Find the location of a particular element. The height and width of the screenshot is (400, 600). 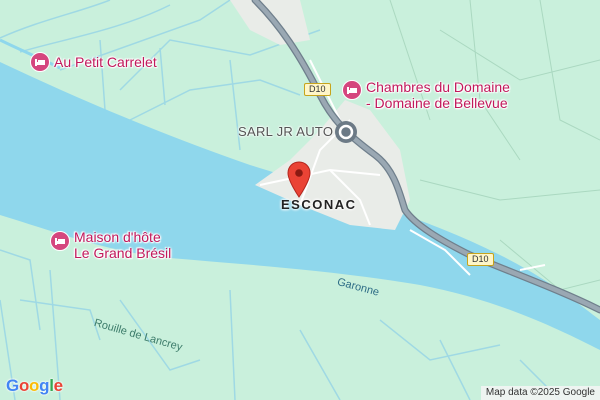

poi-label-au-petit-carrelet: Au Petit Carrelet is located at coordinates (105, 62).